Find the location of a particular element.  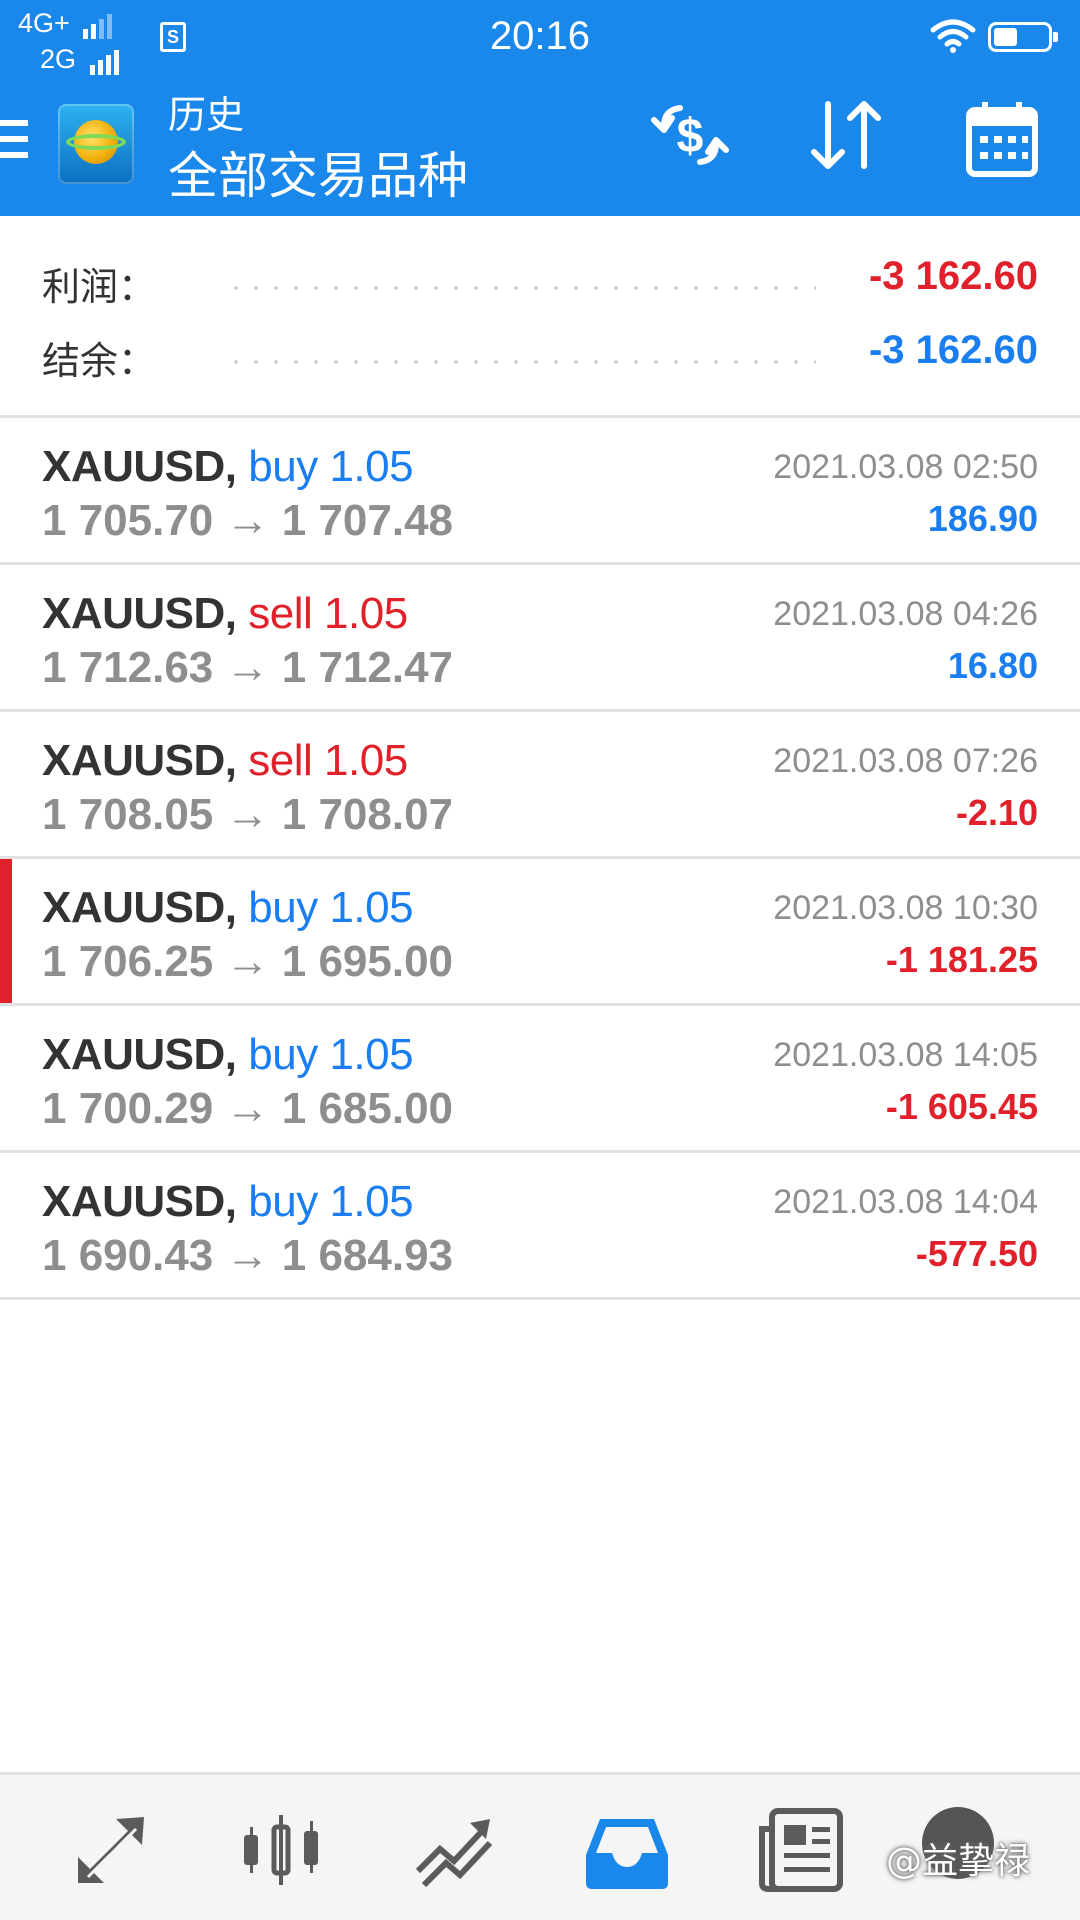

trade-prices: 1 712.63 → 1 712.47 is located at coordinates (247, 668).